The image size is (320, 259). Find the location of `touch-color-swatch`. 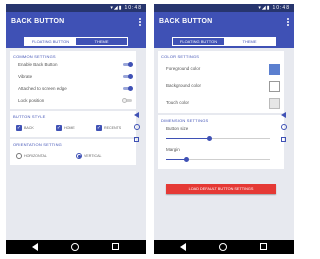

touch-color-swatch is located at coordinates (274, 103).